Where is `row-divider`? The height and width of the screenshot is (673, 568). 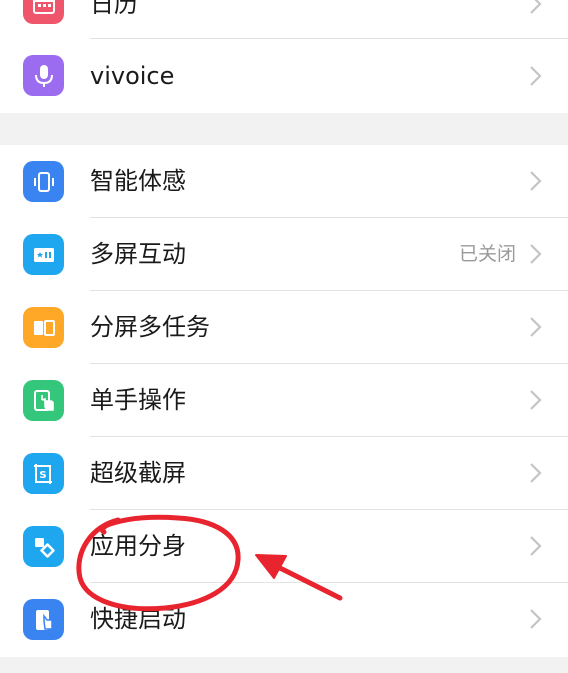
row-divider is located at coordinates (329, 38).